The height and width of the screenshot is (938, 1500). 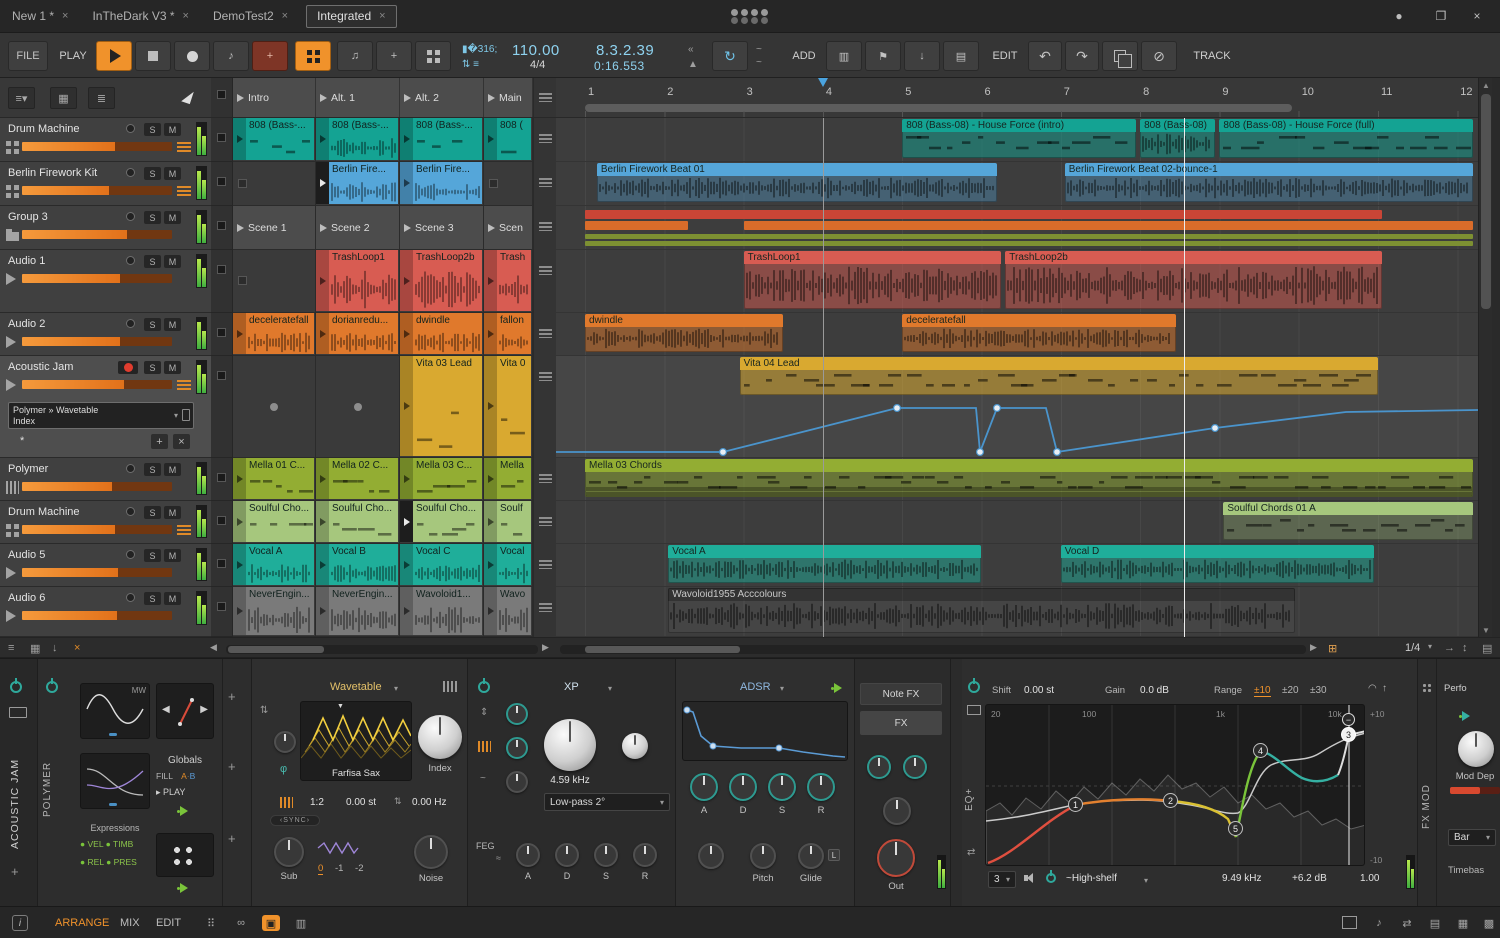 I want to click on env-title: ADSR, so click(x=755, y=687).